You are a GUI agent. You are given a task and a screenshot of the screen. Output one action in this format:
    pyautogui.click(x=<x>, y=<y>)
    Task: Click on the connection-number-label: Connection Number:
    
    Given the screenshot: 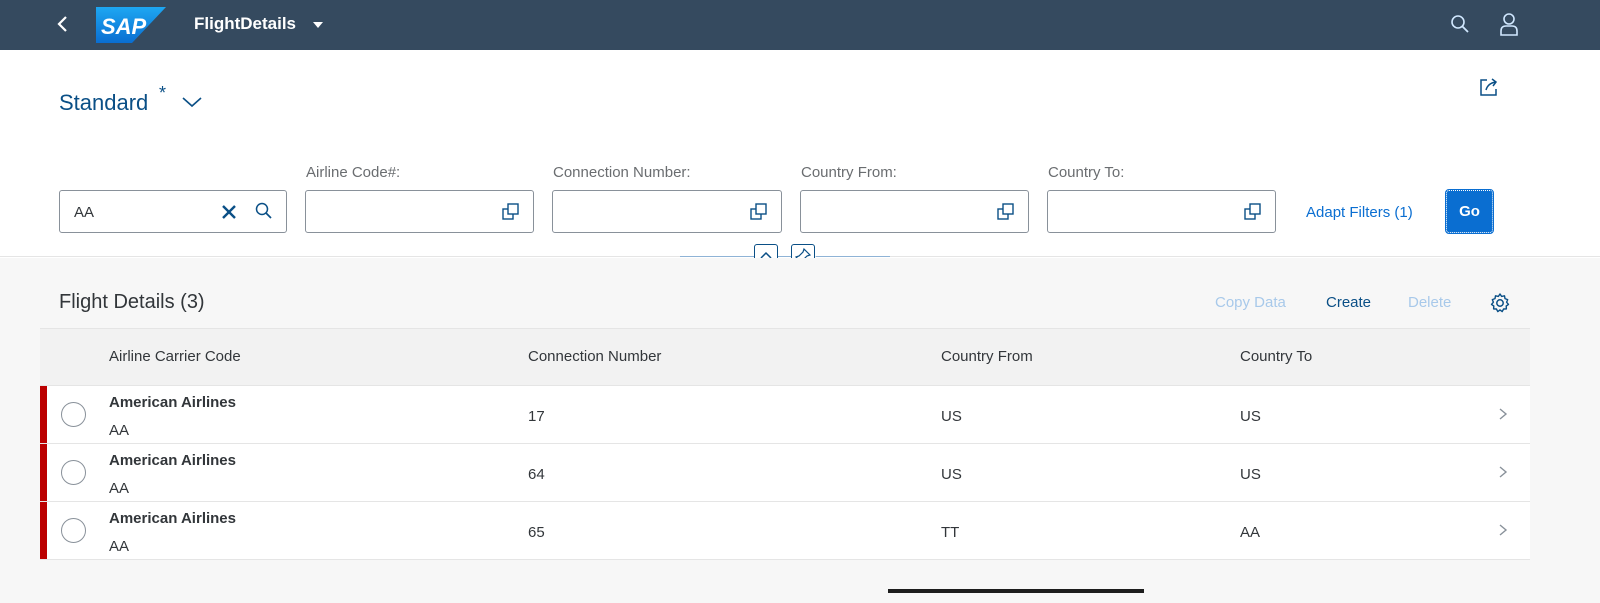 What is the action you would take?
    pyautogui.click(x=622, y=172)
    